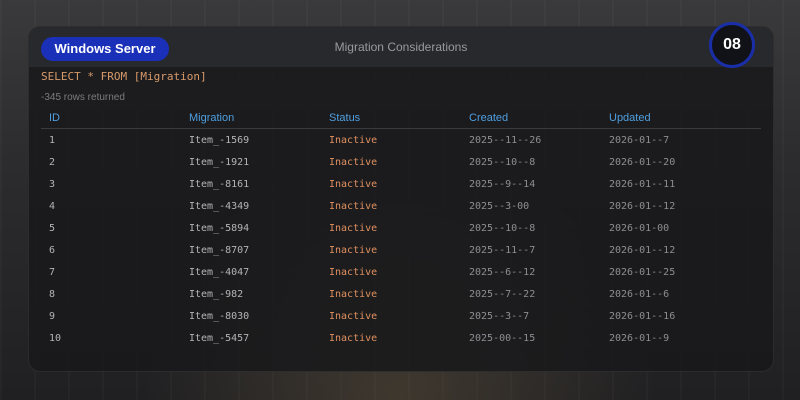 This screenshot has width=800, height=400. Describe the element at coordinates (639, 140) in the screenshot. I see `cell-updated: 2026-01--7` at that location.